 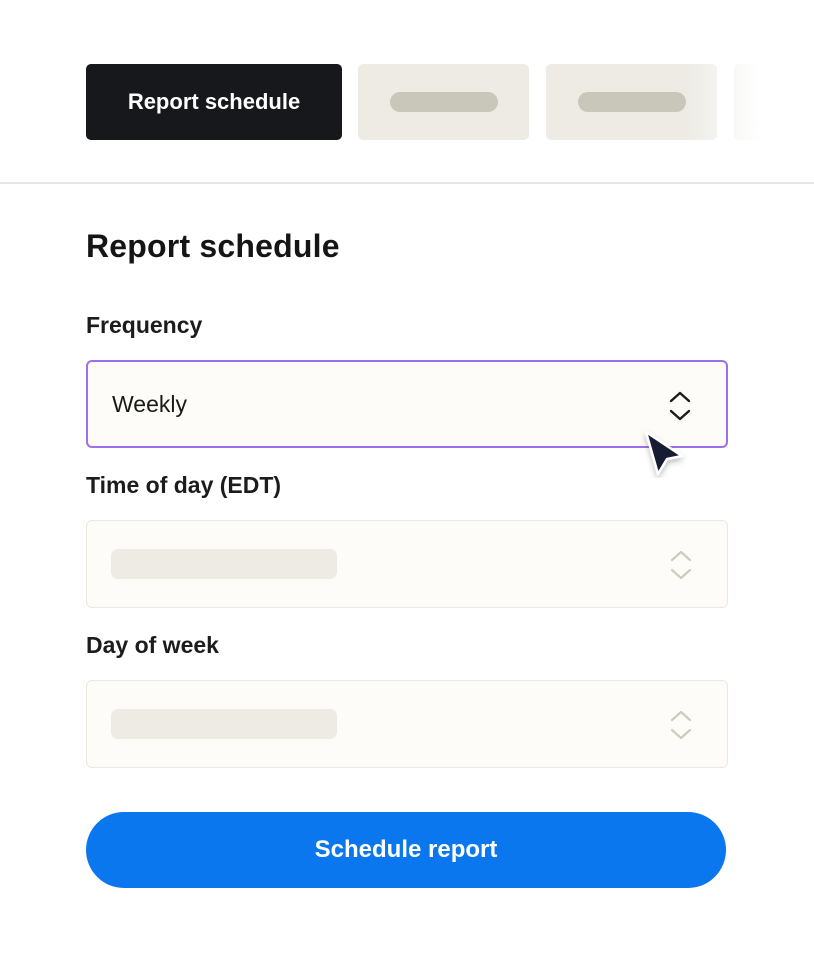 What do you see at coordinates (224, 724) in the screenshot?
I see `day-of-week-skeleton` at bounding box center [224, 724].